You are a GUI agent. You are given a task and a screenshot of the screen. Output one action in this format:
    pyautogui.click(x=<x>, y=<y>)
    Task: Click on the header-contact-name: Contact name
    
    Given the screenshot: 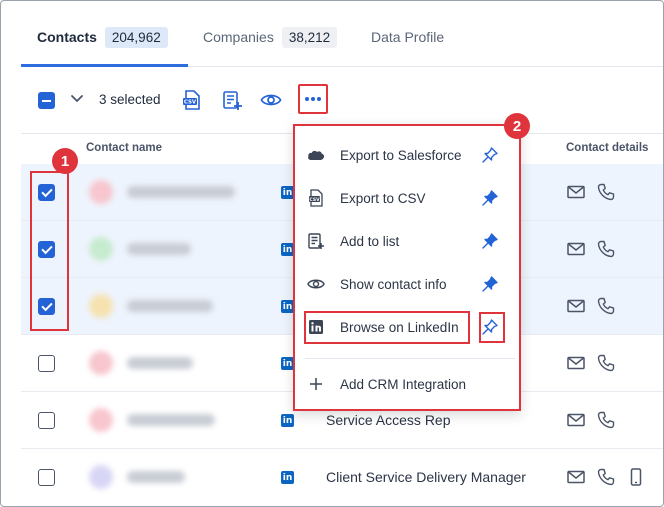 What is the action you would take?
    pyautogui.click(x=124, y=148)
    